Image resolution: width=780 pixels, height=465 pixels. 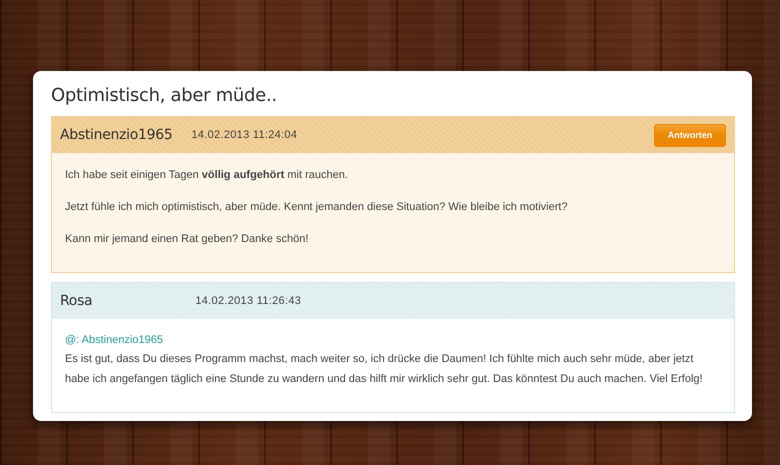 I want to click on post-text: Kann mir jemand einen Rat geben? Danke schön!, so click(x=187, y=239).